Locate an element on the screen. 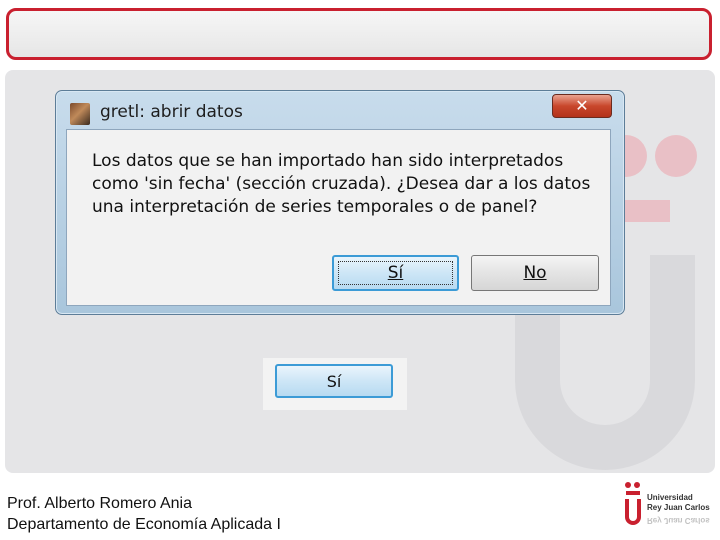  university-reflection-line: Rey Juan Carlos is located at coordinates (678, 520).